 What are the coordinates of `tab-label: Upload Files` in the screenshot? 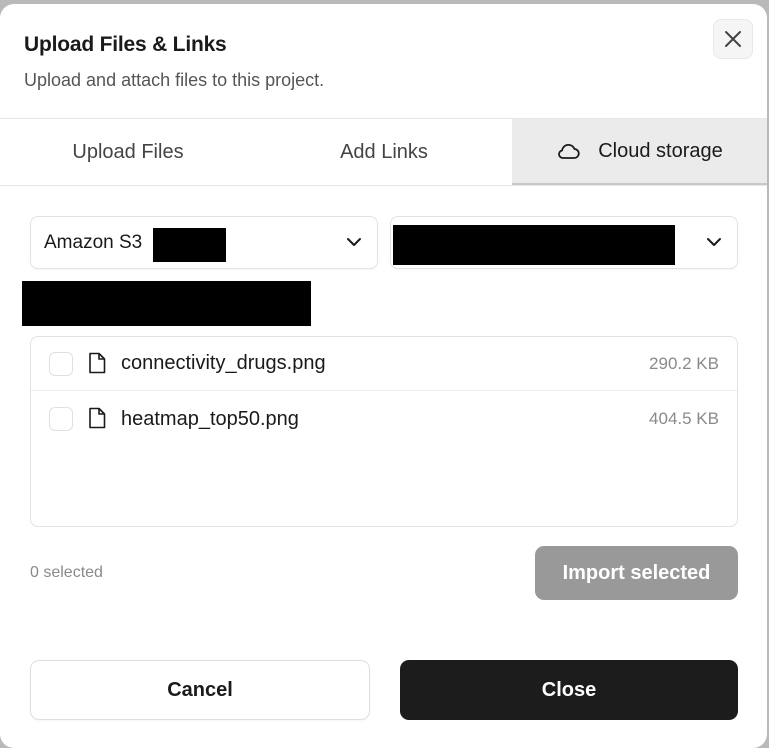 It's located at (128, 151).